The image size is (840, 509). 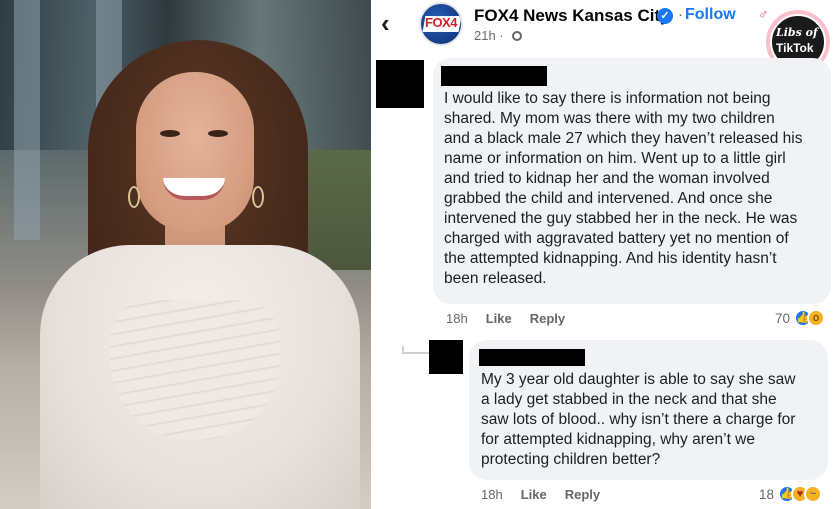 I want to click on privacy-icon, so click(x=517, y=36).